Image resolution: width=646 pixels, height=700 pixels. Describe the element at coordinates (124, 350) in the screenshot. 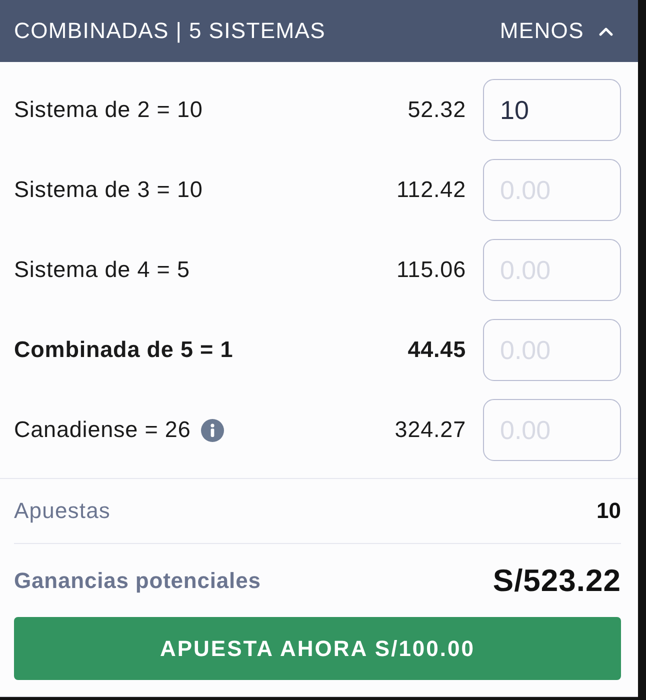

I see `system-name: Combinada de 5 = 1` at that location.